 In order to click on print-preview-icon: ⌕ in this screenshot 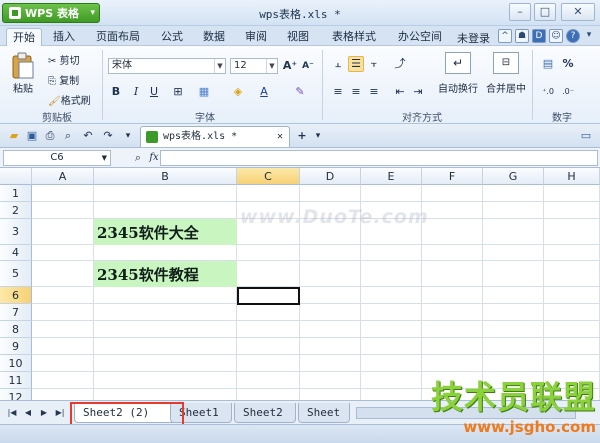, I will do `click(68, 136)`.